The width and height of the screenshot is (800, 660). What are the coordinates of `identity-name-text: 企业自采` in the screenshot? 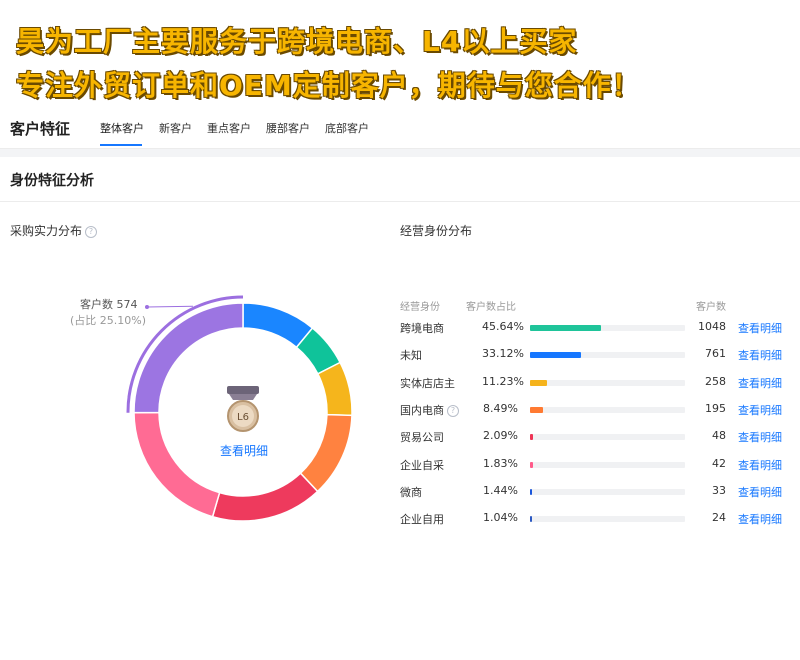 It's located at (422, 465).